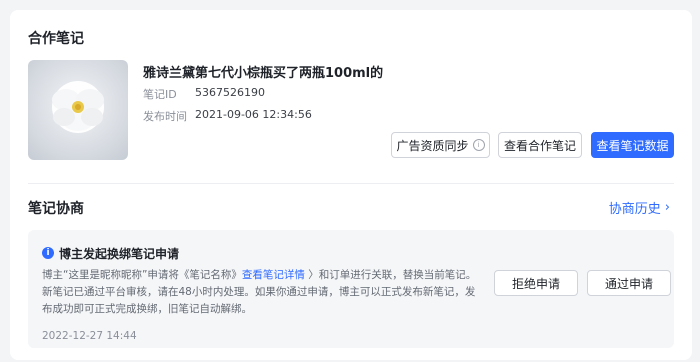 Image resolution: width=700 pixels, height=362 pixels. I want to click on chevron-right-icon: ›, so click(667, 207).